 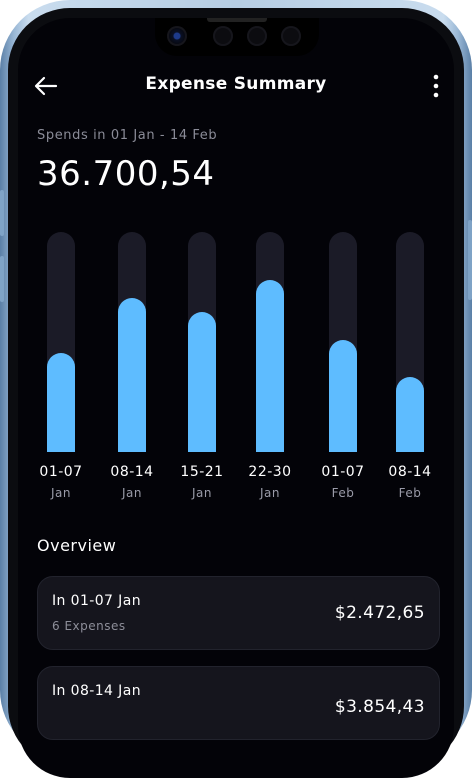 What do you see at coordinates (379, 613) in the screenshot?
I see `card-amount: $2.472,65` at bounding box center [379, 613].